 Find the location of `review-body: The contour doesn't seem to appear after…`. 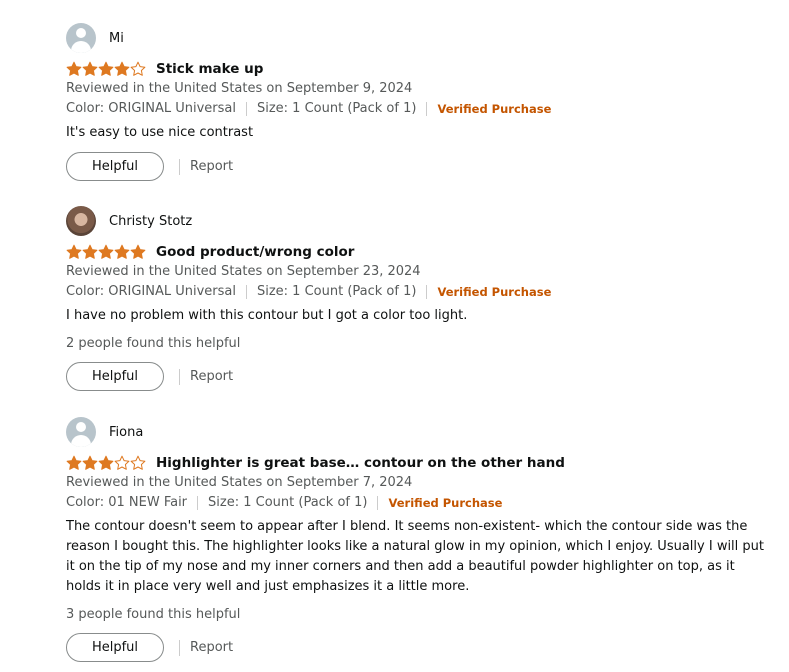

review-body: The contour doesn't seem to appear after… is located at coordinates (415, 556).